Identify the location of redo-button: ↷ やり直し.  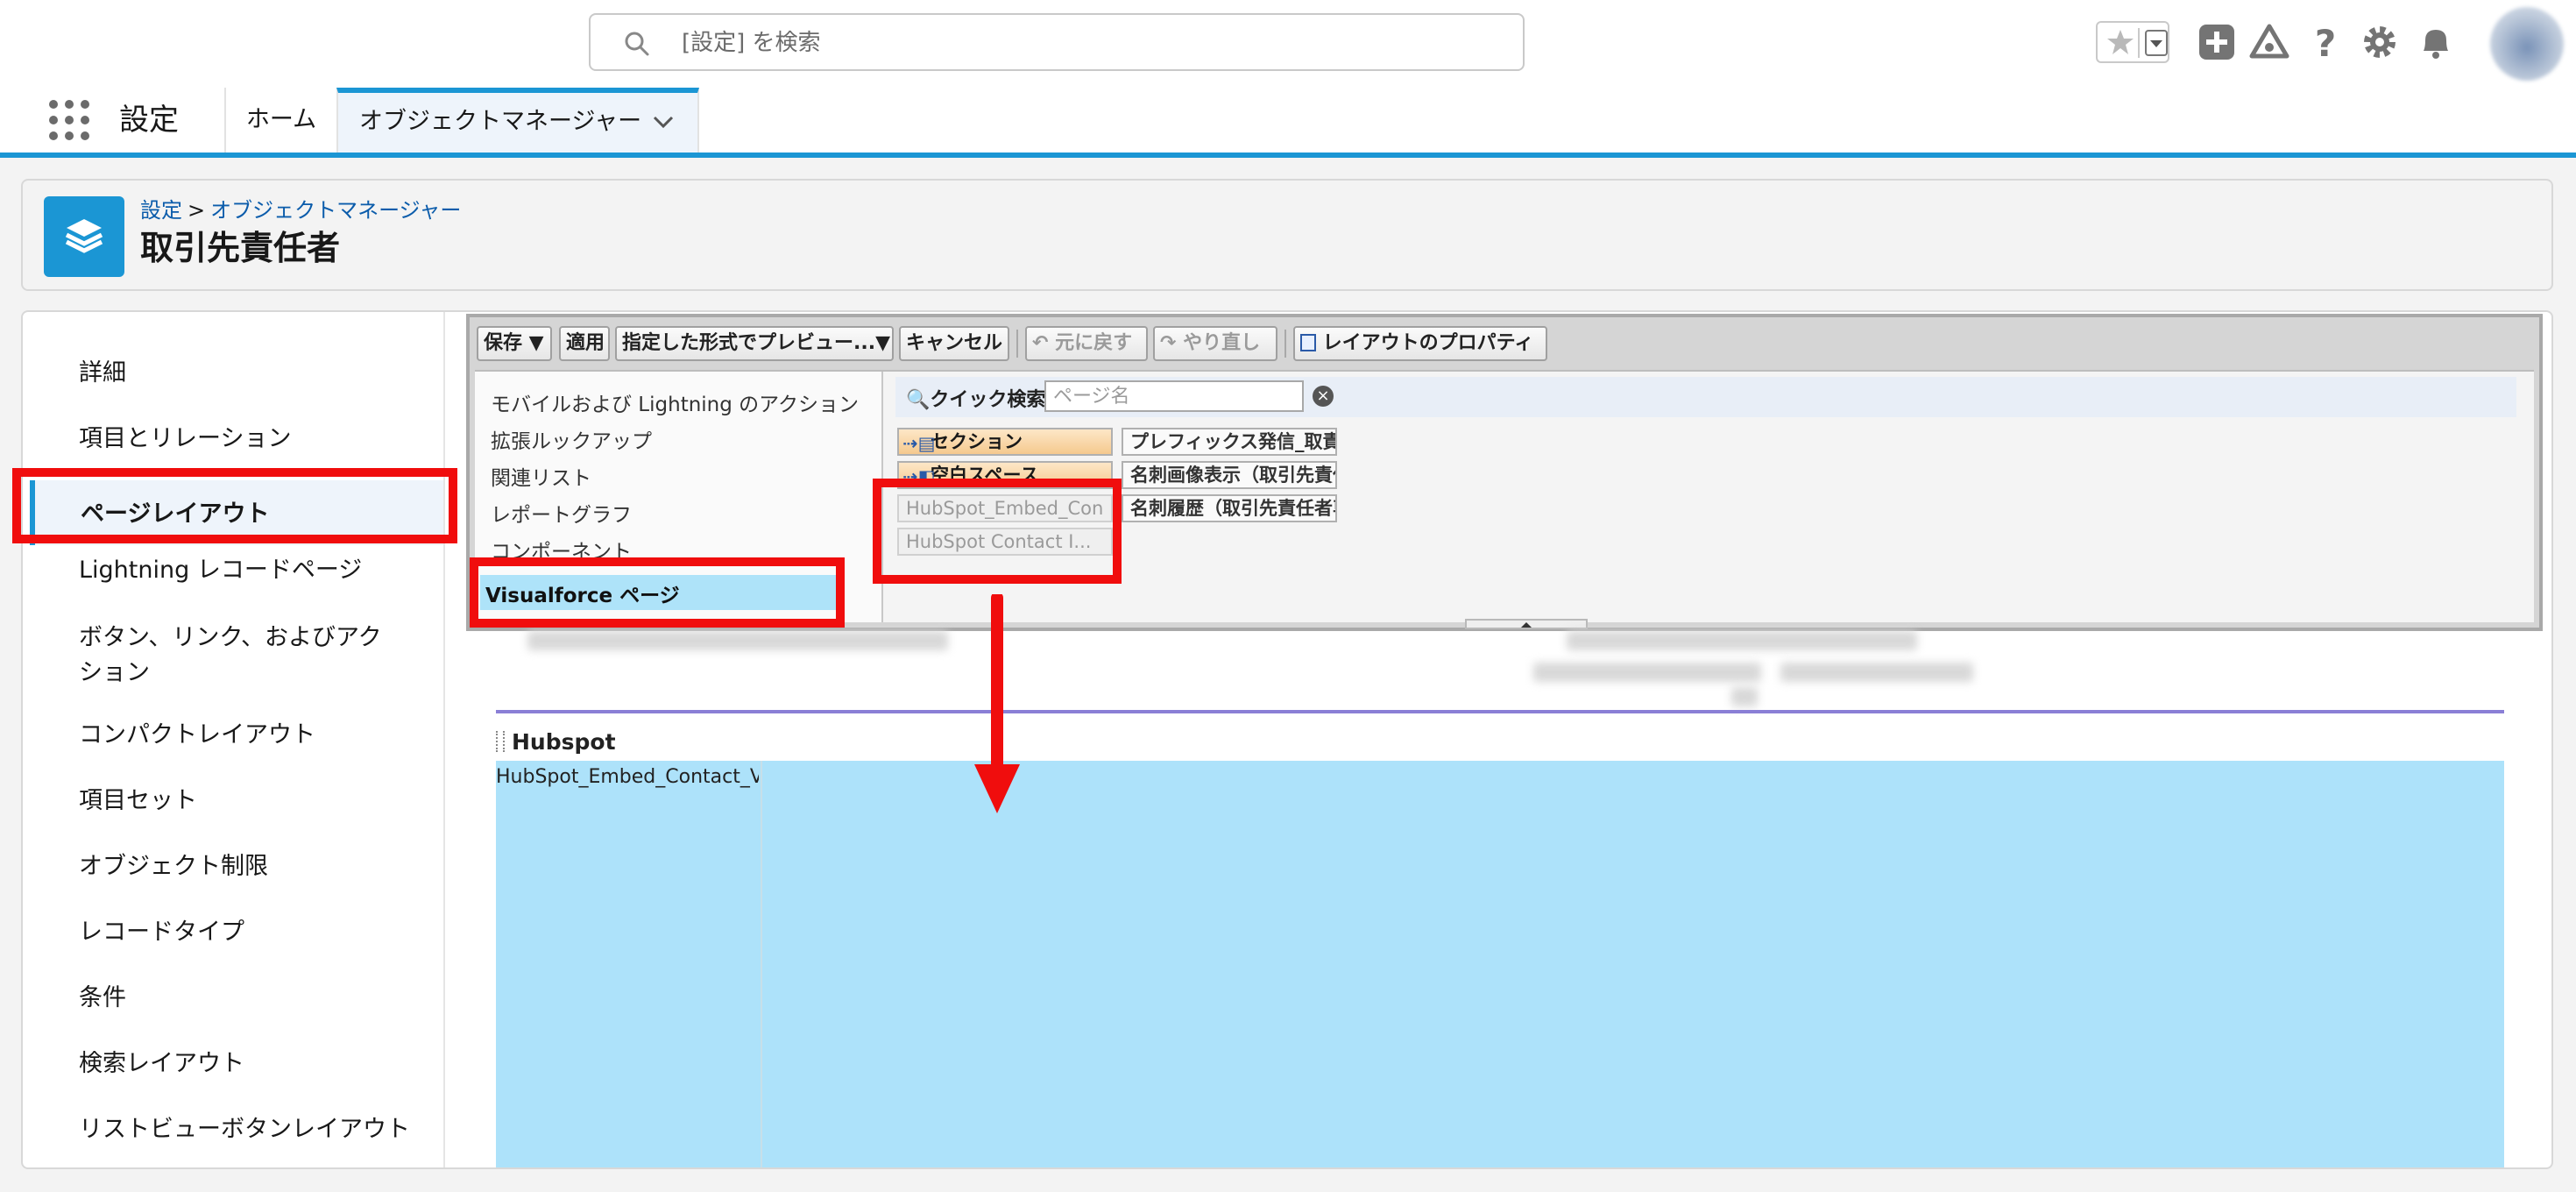
(1215, 343).